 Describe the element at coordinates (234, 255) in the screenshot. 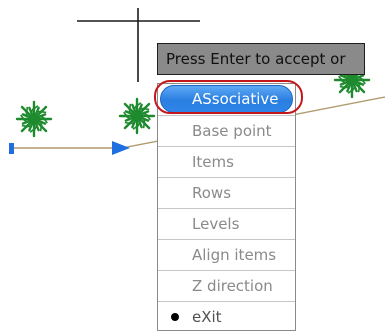

I see `menu-item-label: Align items` at that location.